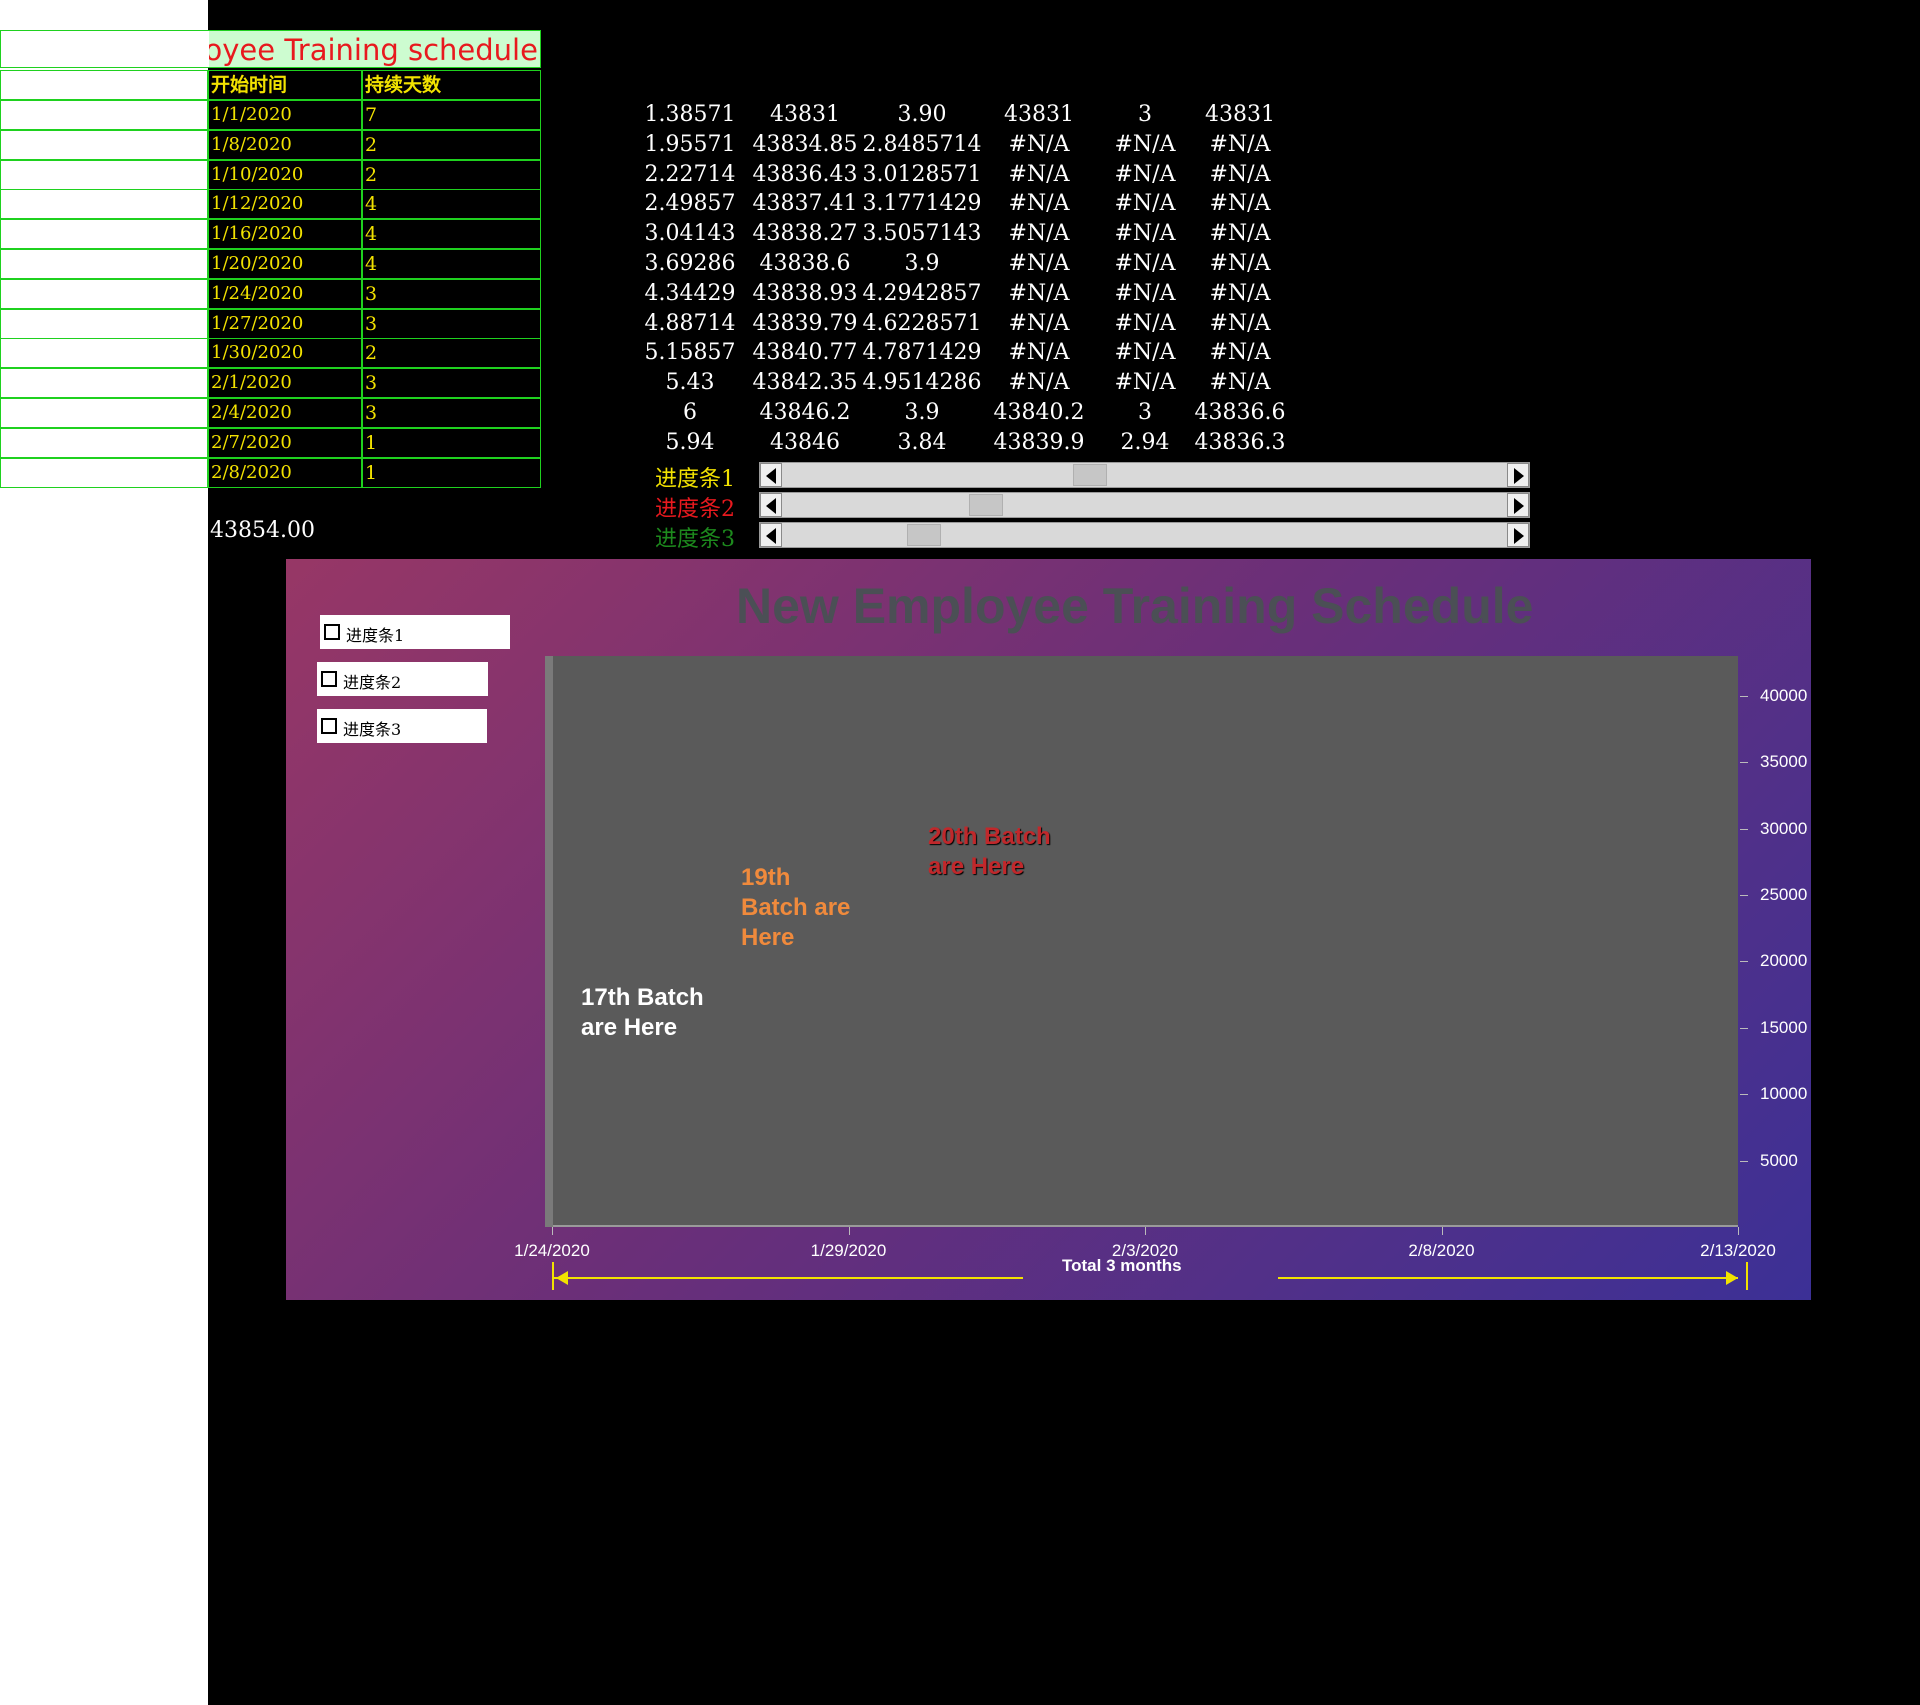 The image size is (1920, 1705). I want to click on calc-cell: 3.69286, so click(690, 264).